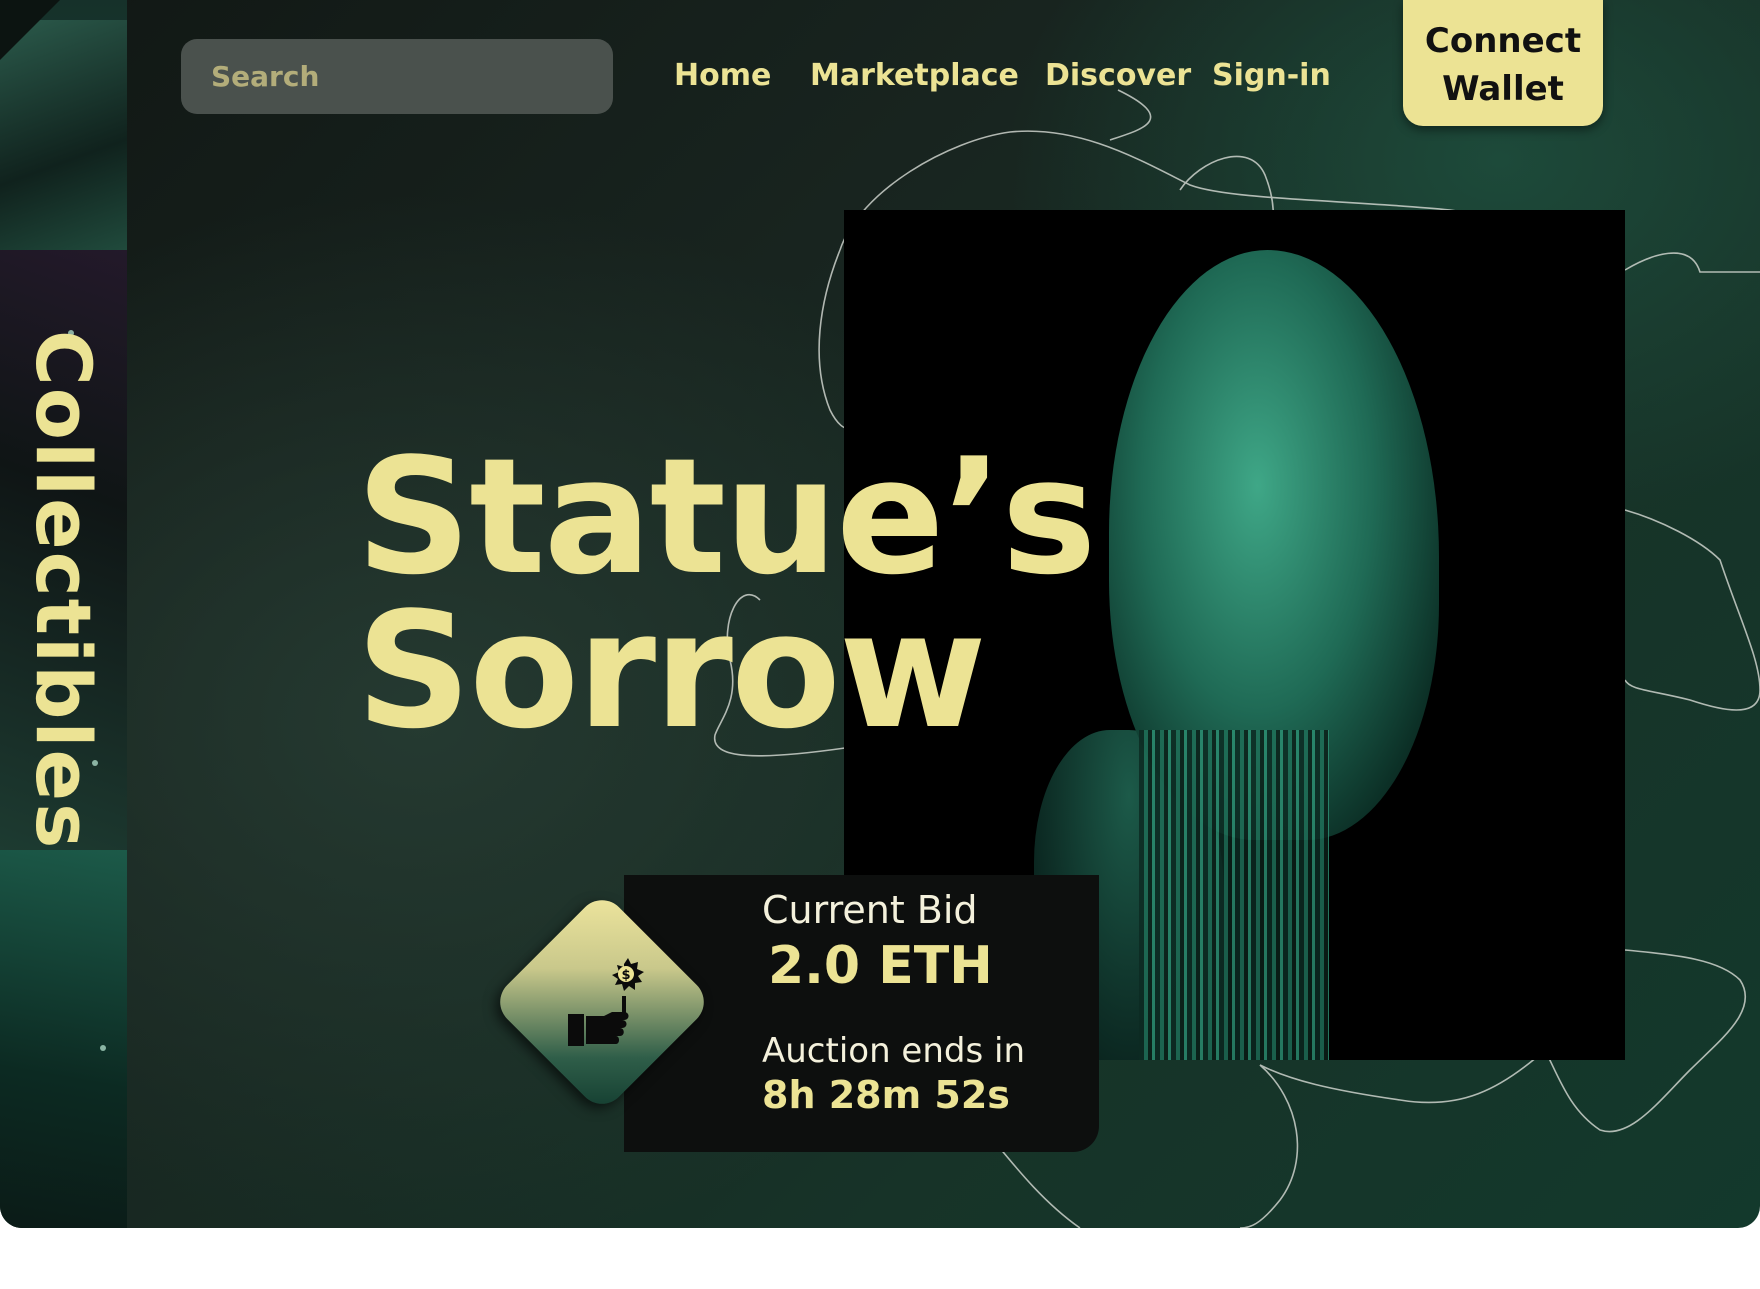 The height and width of the screenshot is (1289, 1760). What do you see at coordinates (671, 670) in the screenshot?
I see `title-line2: Sorrow` at bounding box center [671, 670].